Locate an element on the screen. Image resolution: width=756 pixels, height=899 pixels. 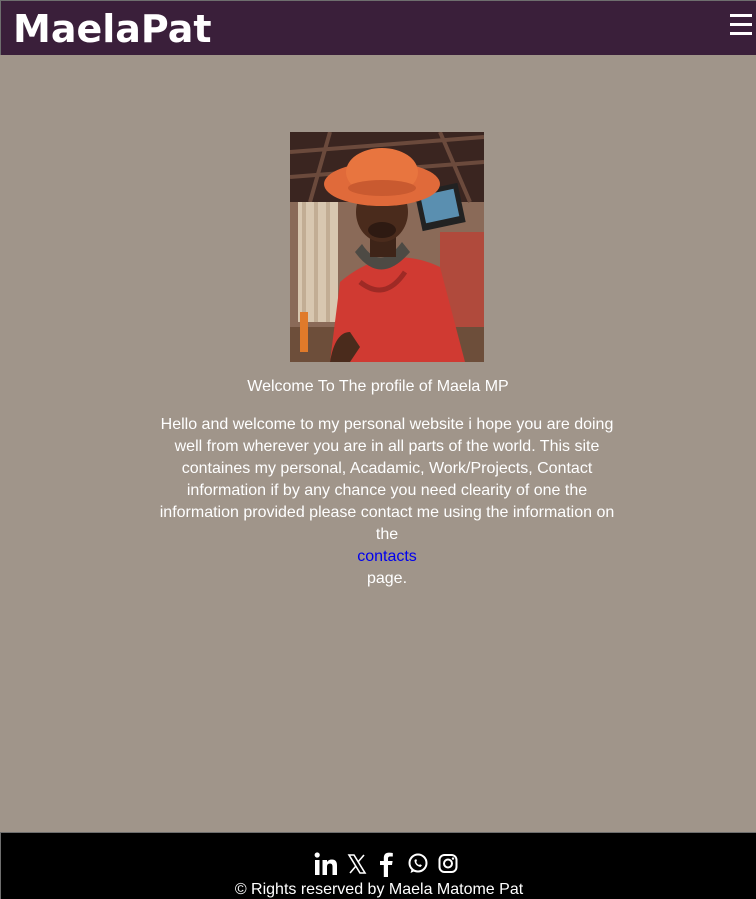
whatsapp-icon is located at coordinates (418, 864).